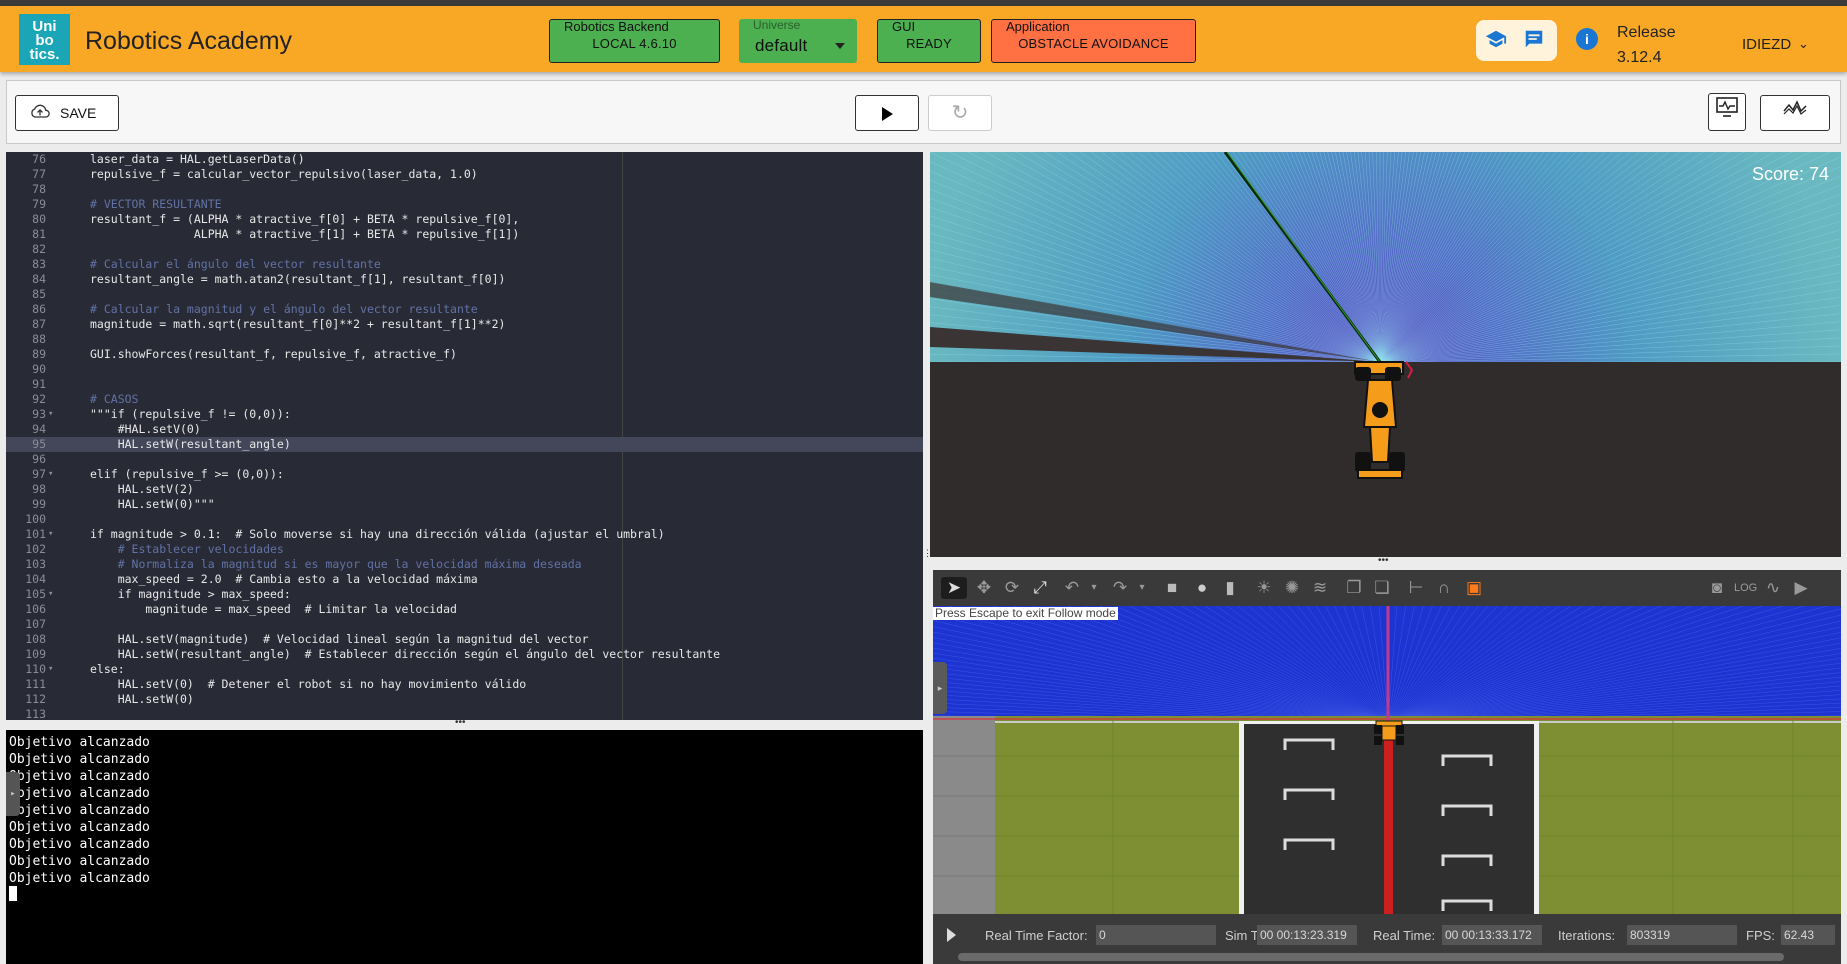  Describe the element at coordinates (1142, 588) in the screenshot. I see `redo-history-icon: ▾` at that location.